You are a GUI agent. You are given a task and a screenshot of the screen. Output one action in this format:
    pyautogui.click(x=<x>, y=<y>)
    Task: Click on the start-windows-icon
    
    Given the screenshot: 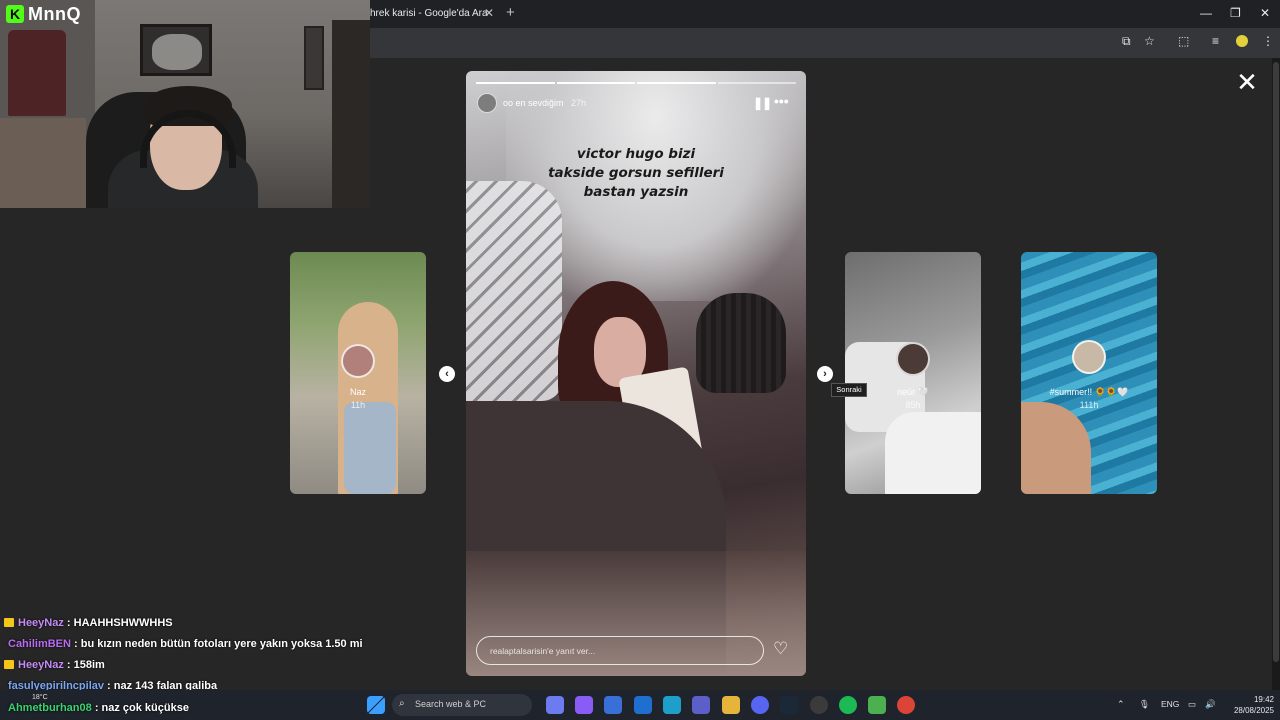 What is the action you would take?
    pyautogui.click(x=376, y=705)
    